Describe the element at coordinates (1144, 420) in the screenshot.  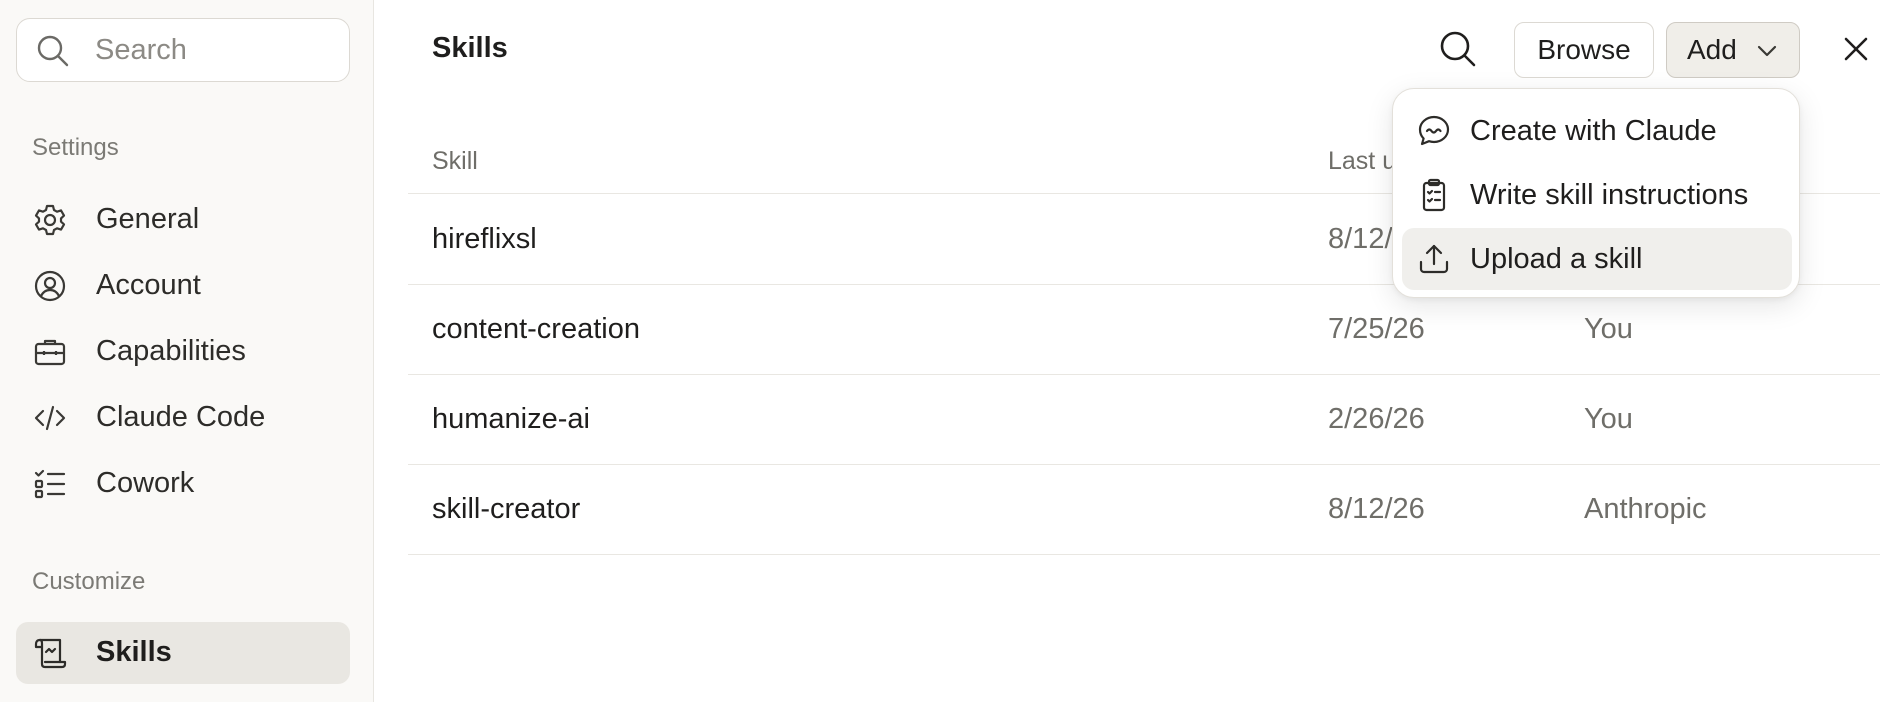
I see `table-row: humanize-ai 2/26/26 You` at that location.